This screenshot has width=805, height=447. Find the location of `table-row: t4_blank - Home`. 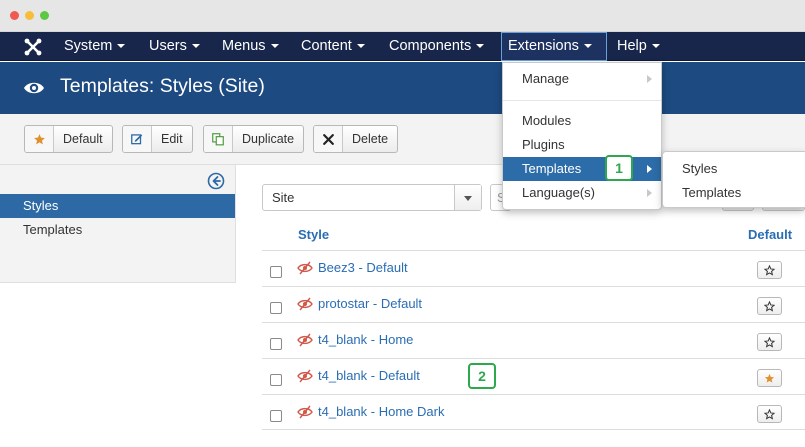

table-row: t4_blank - Home is located at coordinates (533, 340).